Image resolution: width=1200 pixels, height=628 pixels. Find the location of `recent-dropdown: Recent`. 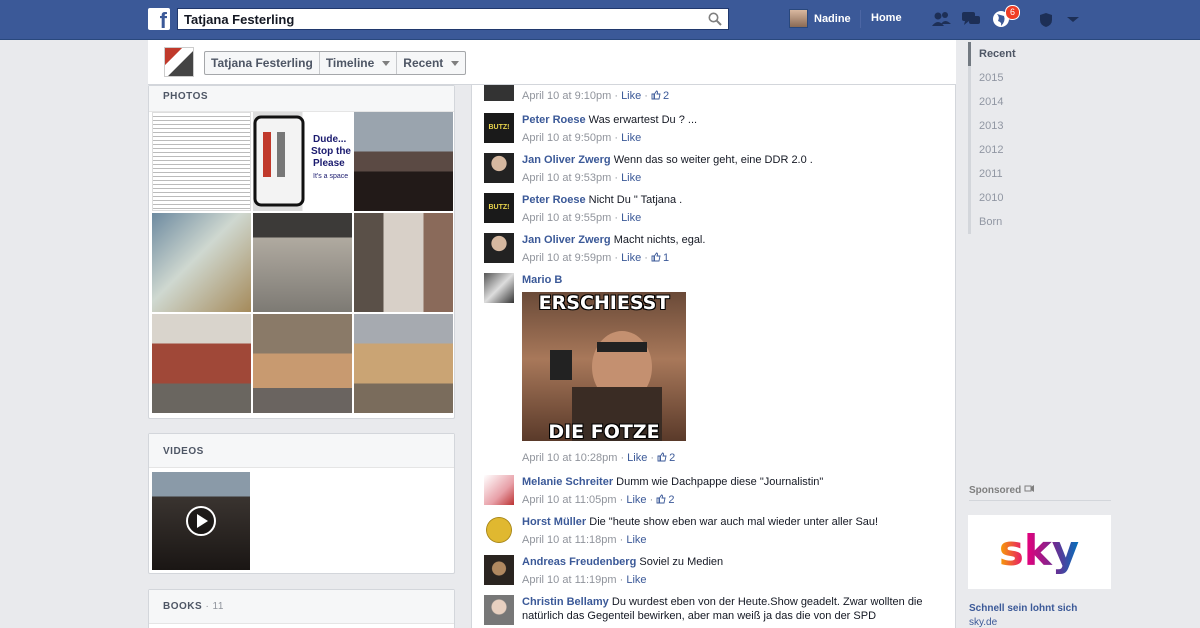

recent-dropdown: Recent is located at coordinates (431, 63).